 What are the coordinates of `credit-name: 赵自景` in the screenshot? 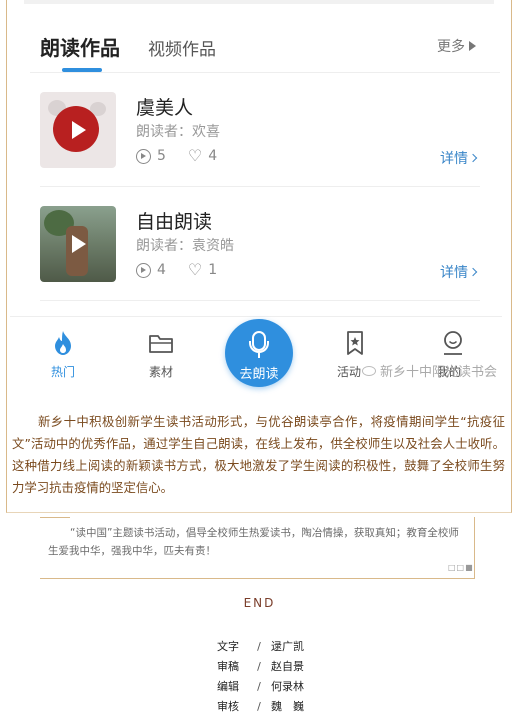 It's located at (287, 666).